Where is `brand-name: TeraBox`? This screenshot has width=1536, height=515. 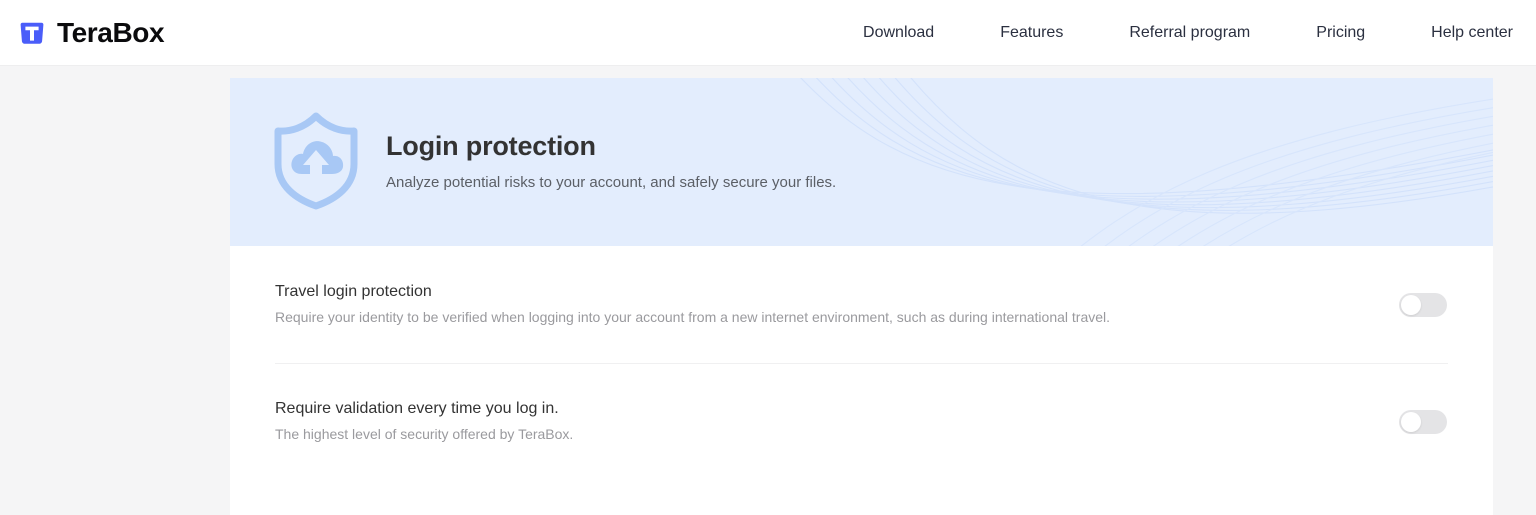 brand-name: TeraBox is located at coordinates (111, 32).